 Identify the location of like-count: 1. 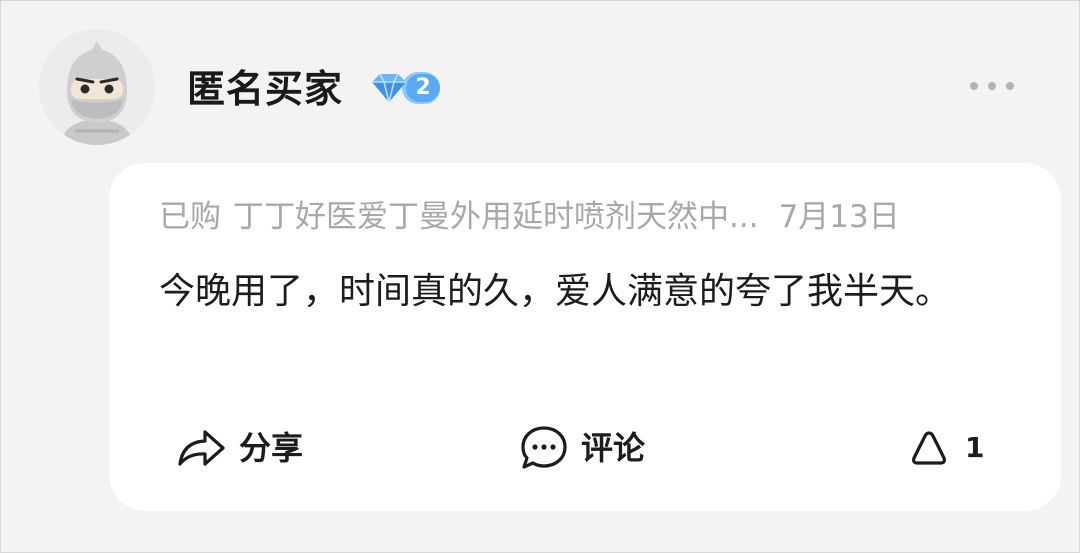
(975, 447).